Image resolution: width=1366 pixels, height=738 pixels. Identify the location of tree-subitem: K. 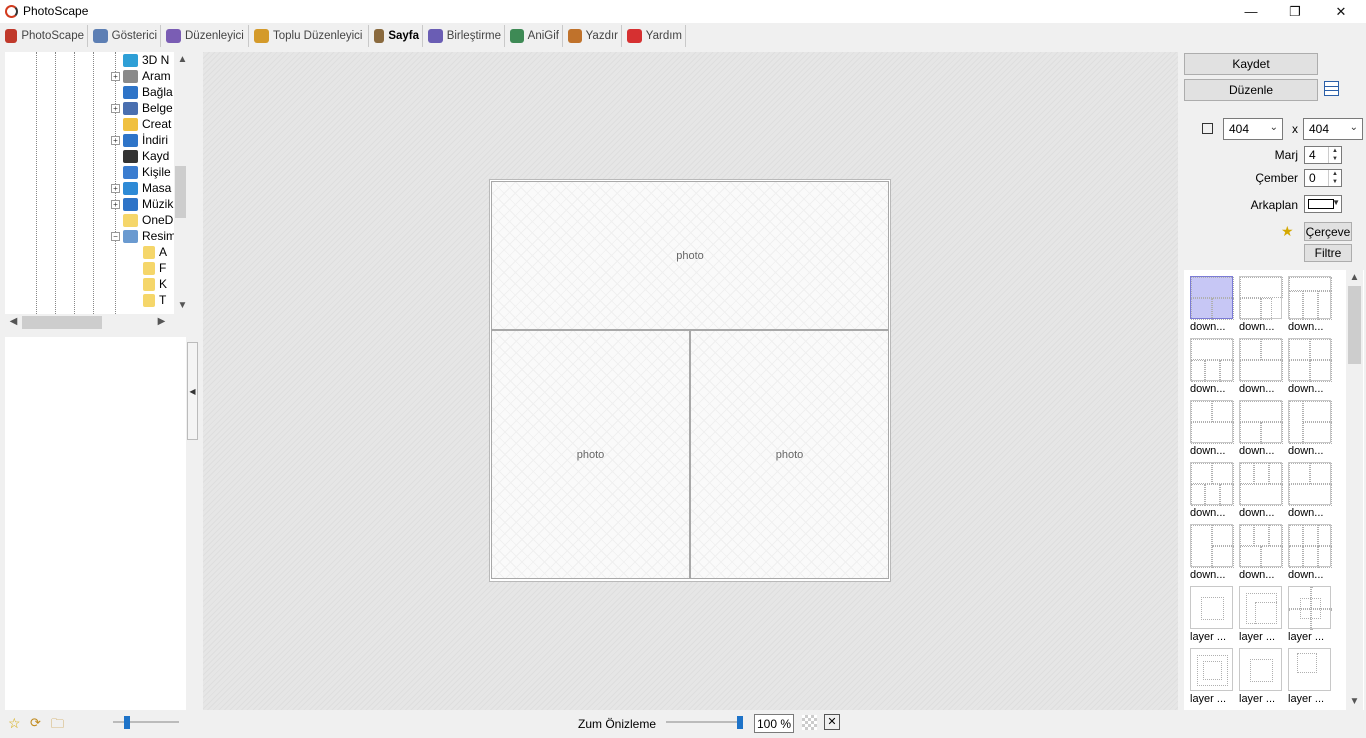
(159, 284).